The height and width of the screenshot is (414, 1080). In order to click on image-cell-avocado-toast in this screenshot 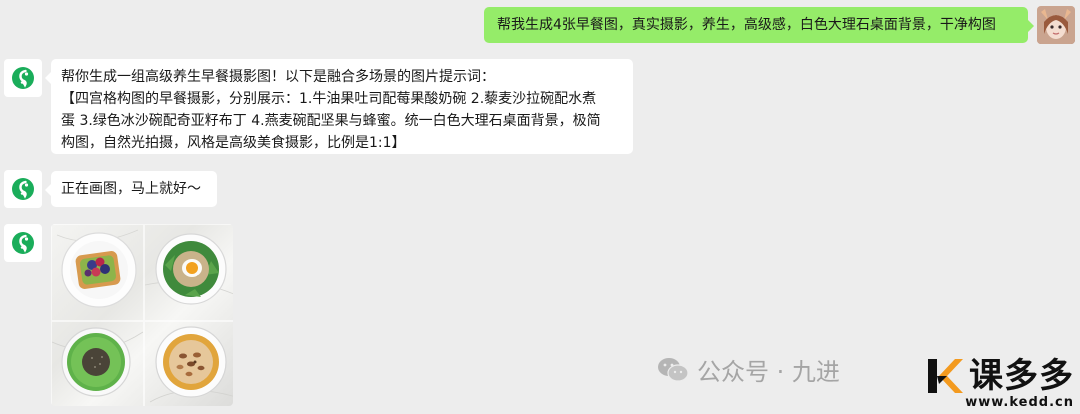, I will do `click(97, 272)`.